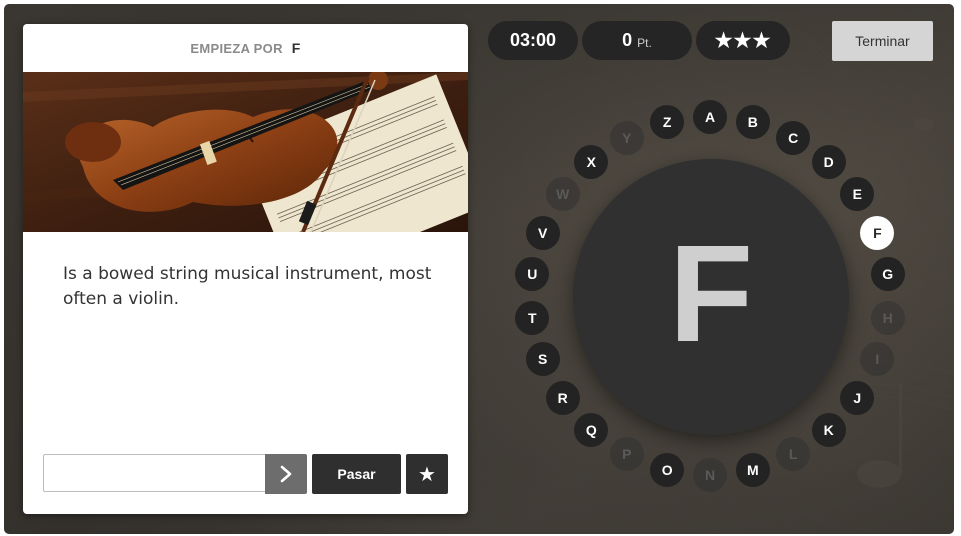 The height and width of the screenshot is (536, 961). Describe the element at coordinates (356, 474) in the screenshot. I see `skip-button: Pasar` at that location.